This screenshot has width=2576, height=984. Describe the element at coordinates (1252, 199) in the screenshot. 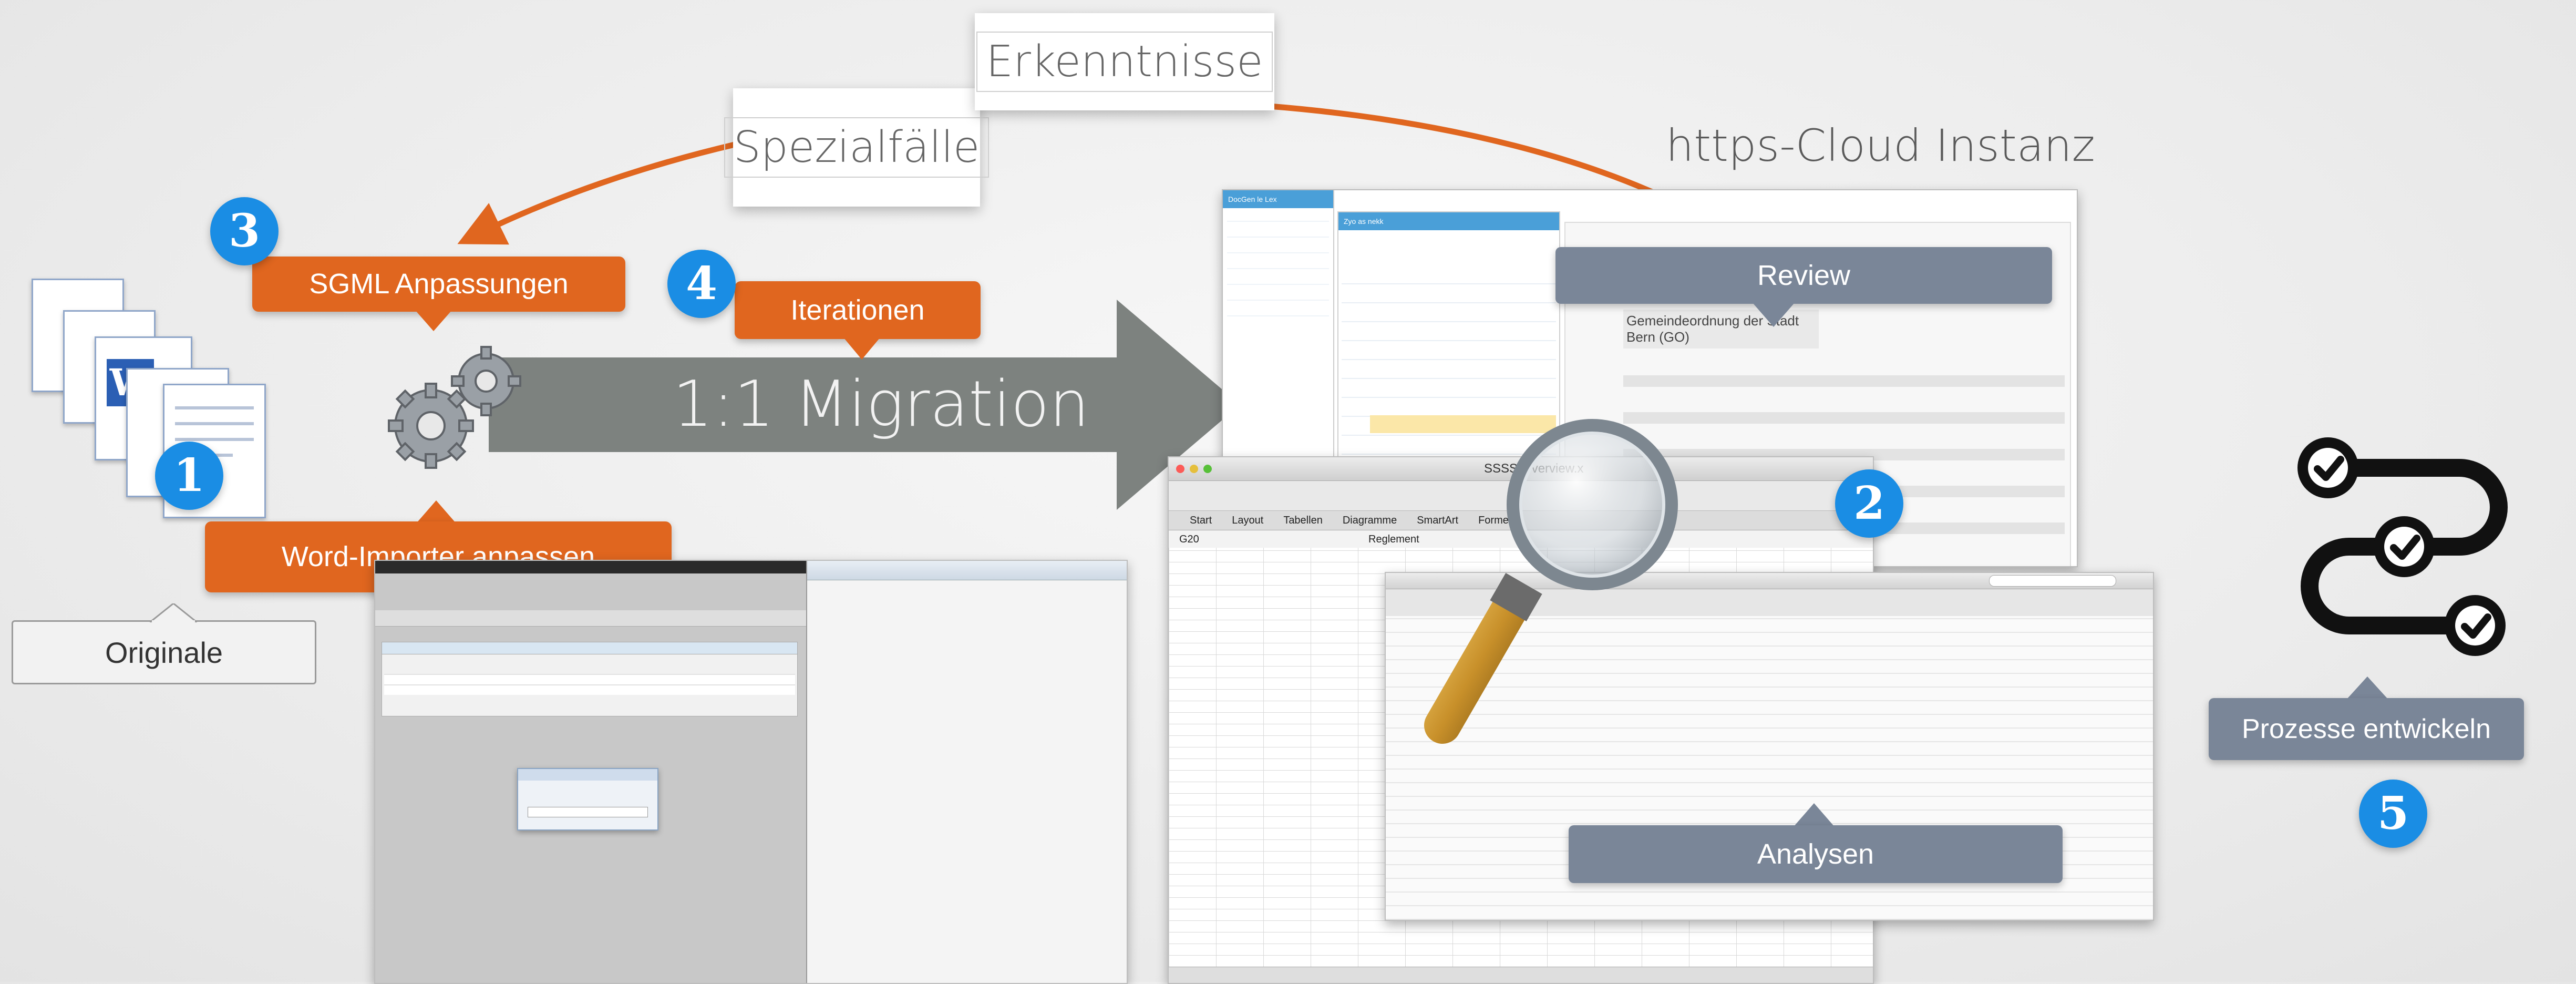

I see `cloud-sidebar-title: DocGen le Lex` at that location.